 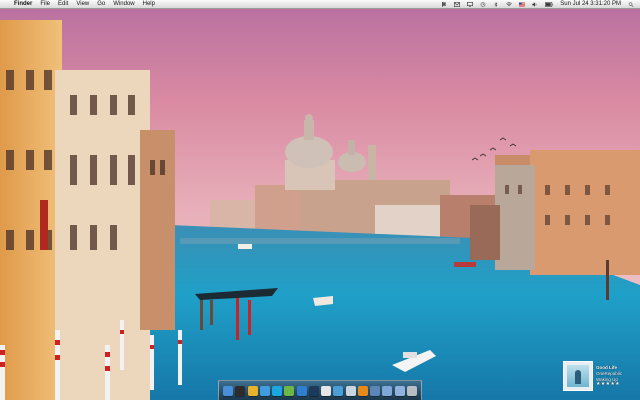 What do you see at coordinates (101, 4) in the screenshot?
I see `menu-go: Go` at bounding box center [101, 4].